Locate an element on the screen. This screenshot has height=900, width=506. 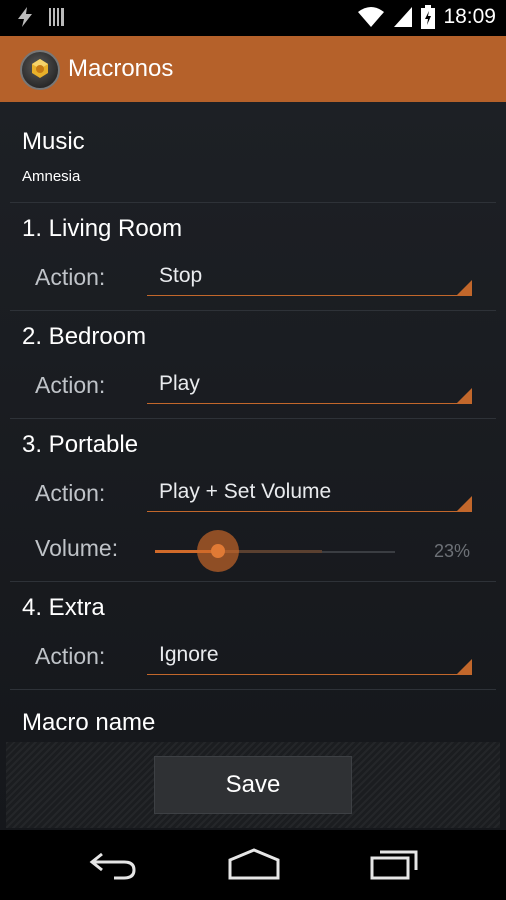
status-right: 18:09 is located at coordinates (426, 17).